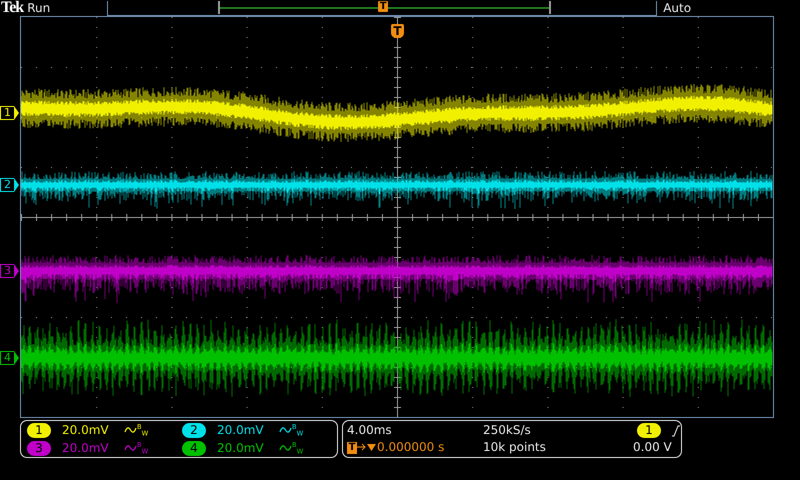 This screenshot has width=800, height=480. Describe the element at coordinates (12, 8) in the screenshot. I see `brand-logo: Tek` at that location.